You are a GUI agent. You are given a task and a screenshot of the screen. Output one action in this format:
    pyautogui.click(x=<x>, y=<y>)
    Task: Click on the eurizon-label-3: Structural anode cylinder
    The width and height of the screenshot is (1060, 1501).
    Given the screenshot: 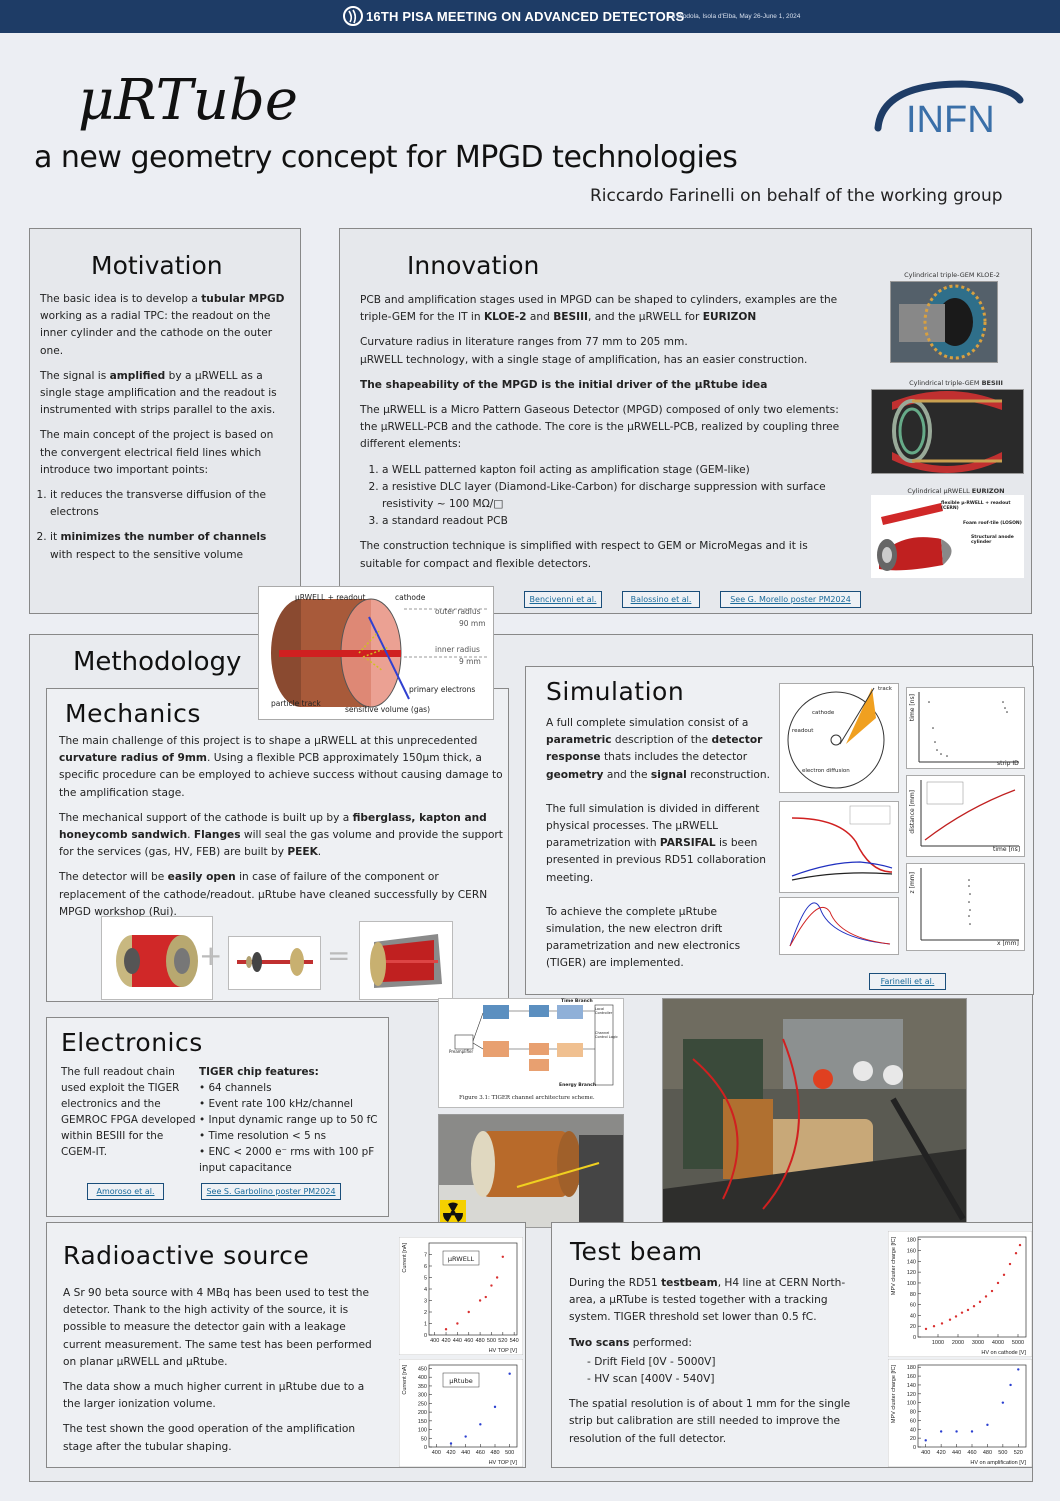 What is the action you would take?
    pyautogui.click(x=992, y=540)
    